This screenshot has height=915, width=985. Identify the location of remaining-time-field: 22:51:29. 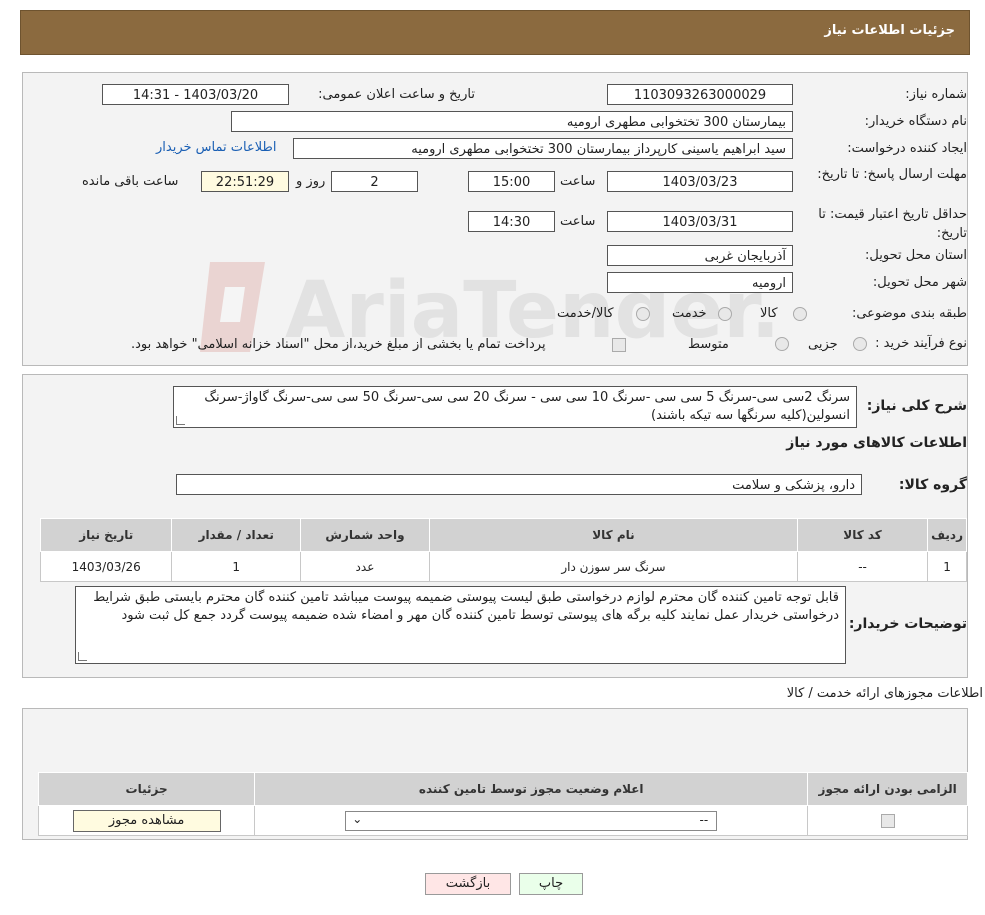
(245, 181).